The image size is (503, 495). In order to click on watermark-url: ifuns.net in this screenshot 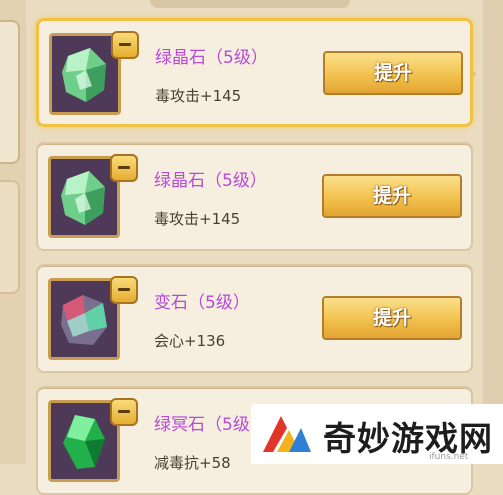, I will do `click(449, 457)`.